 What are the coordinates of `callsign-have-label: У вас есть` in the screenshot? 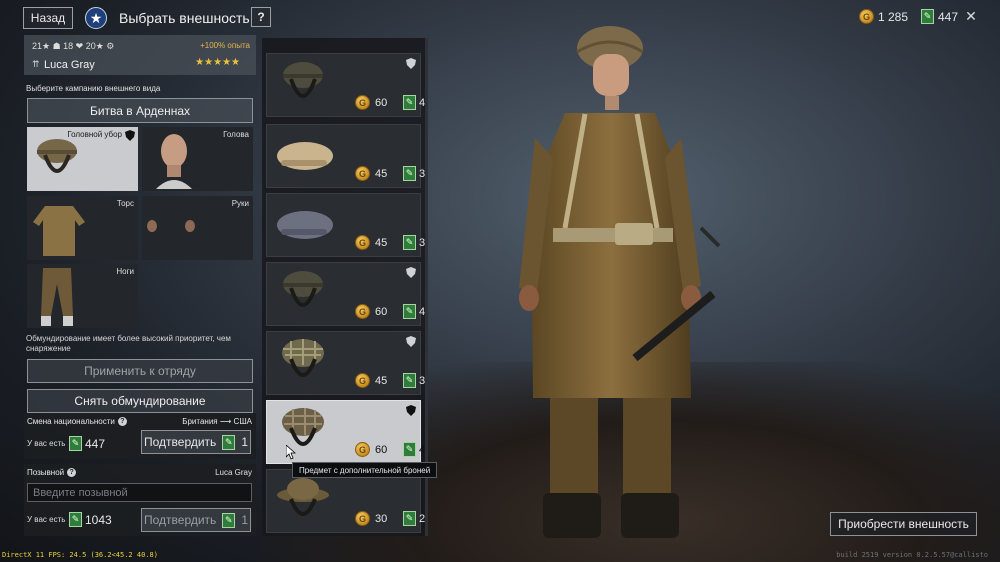 It's located at (46, 519).